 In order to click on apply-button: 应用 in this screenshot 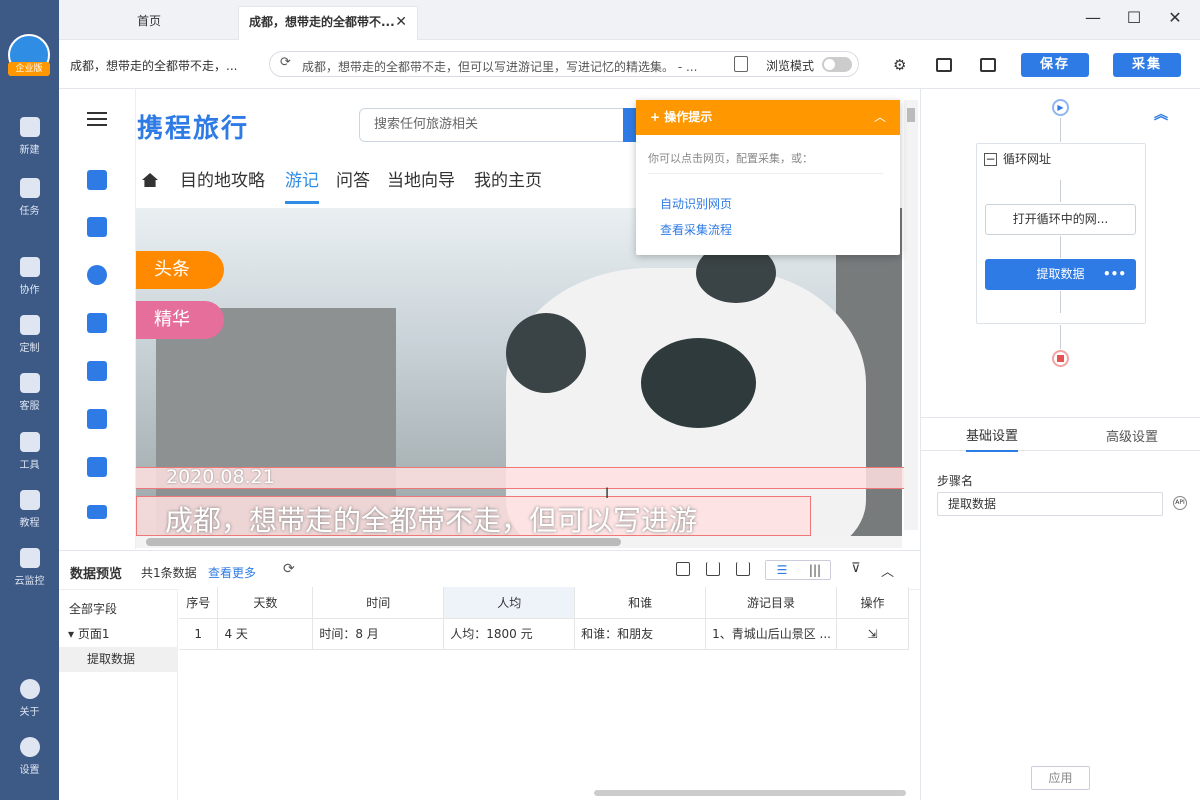, I will do `click(1060, 778)`.